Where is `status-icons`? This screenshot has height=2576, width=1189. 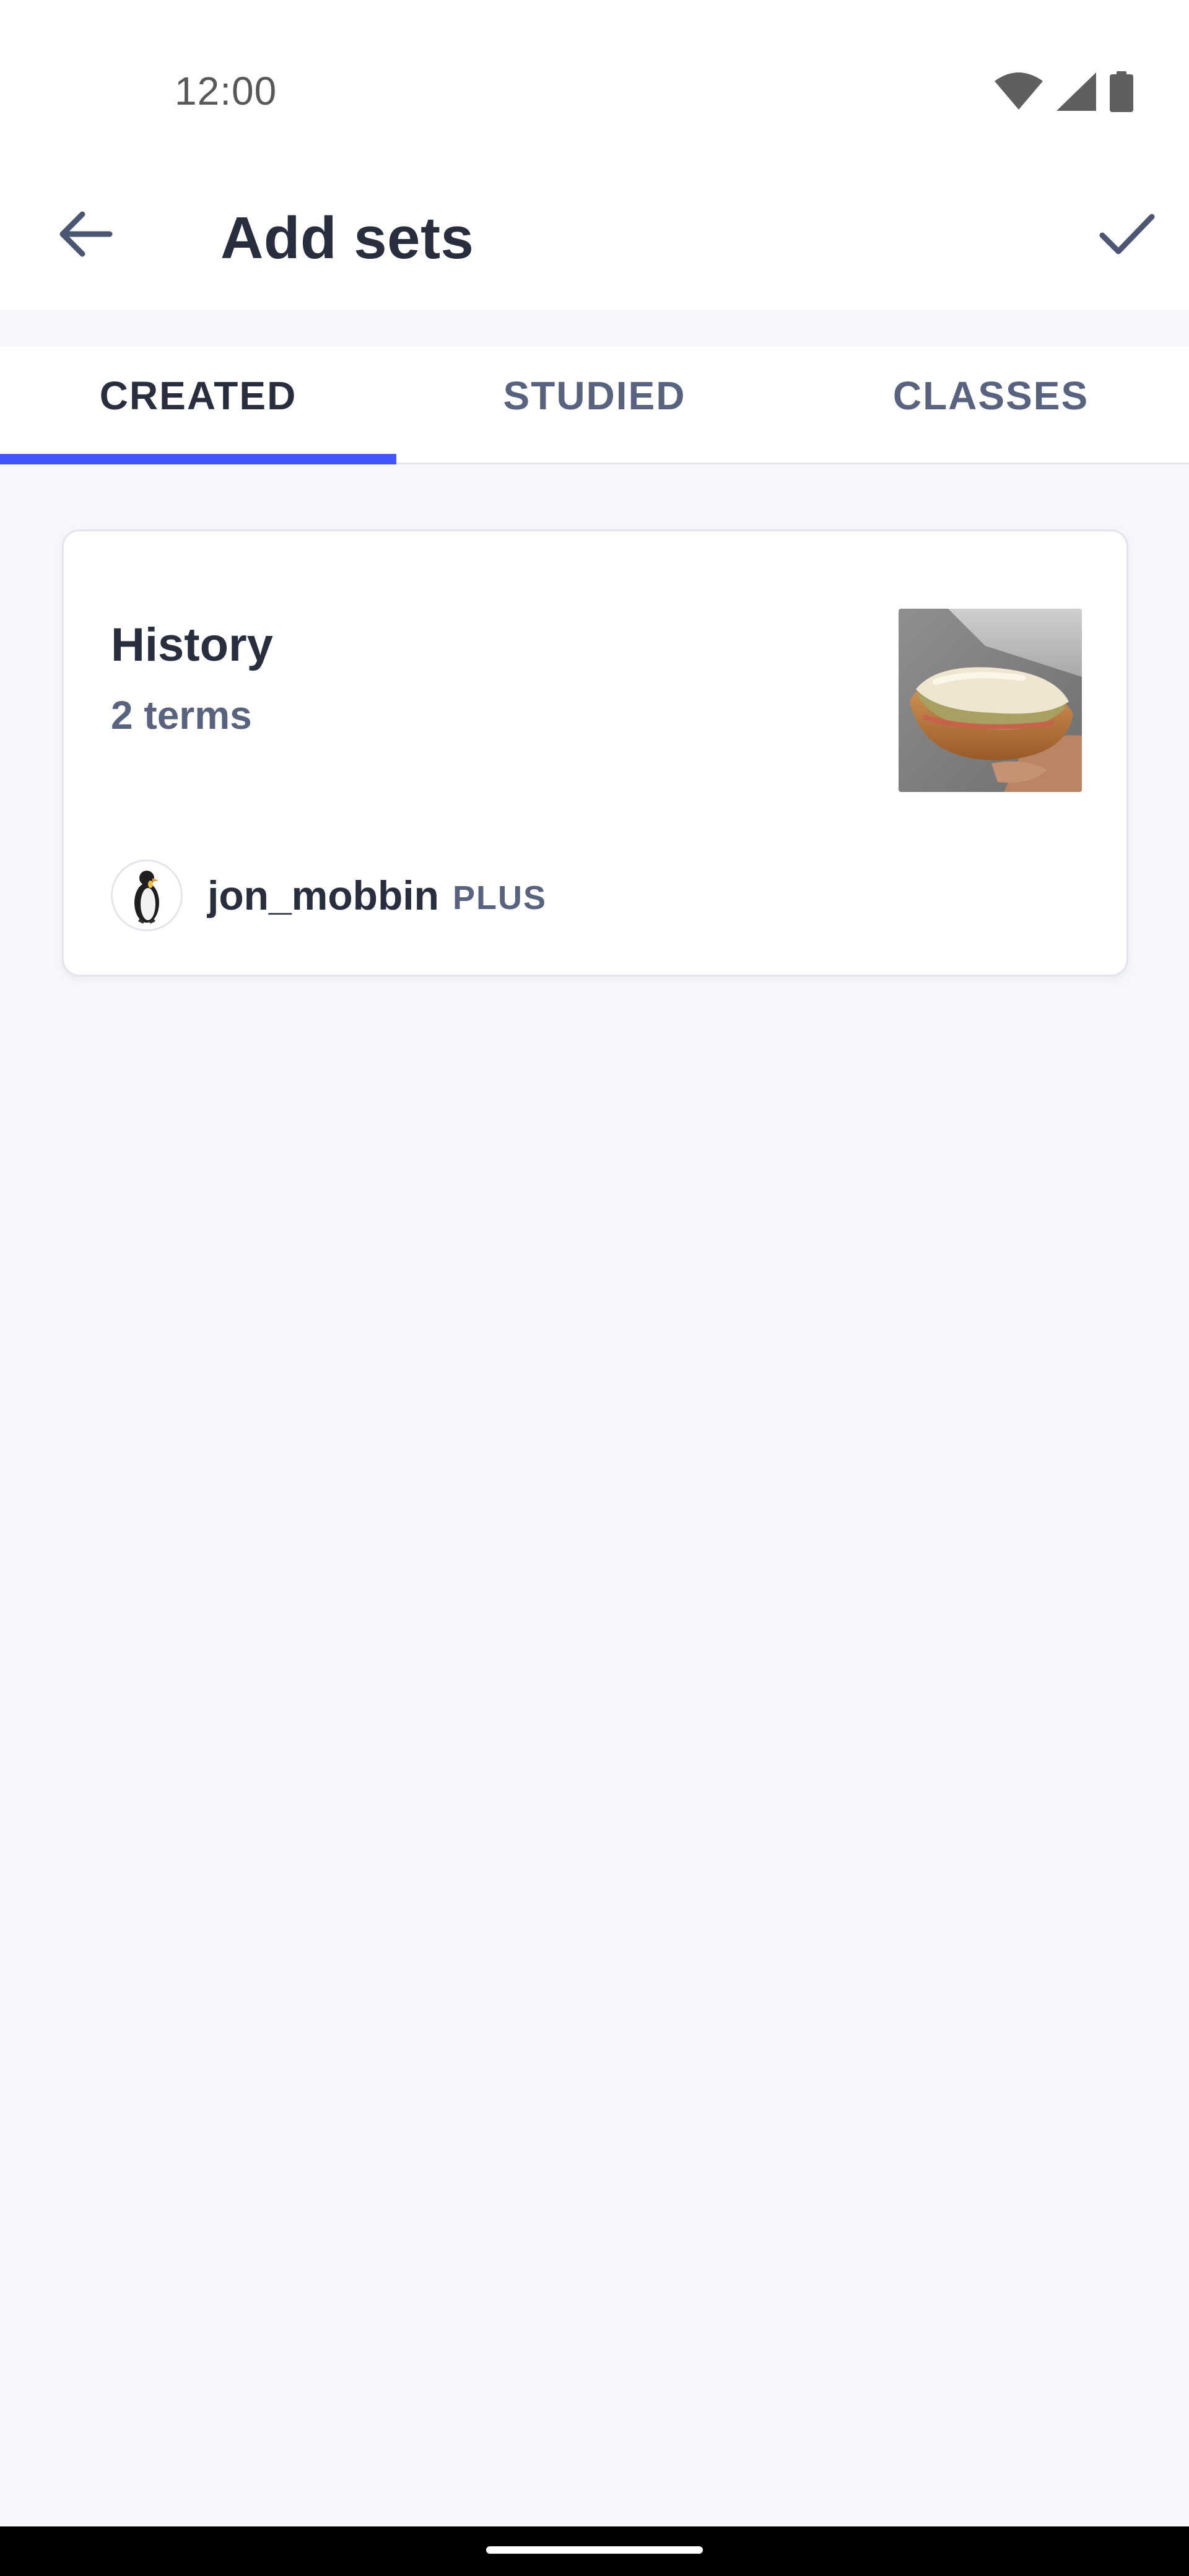
status-icons is located at coordinates (1064, 91).